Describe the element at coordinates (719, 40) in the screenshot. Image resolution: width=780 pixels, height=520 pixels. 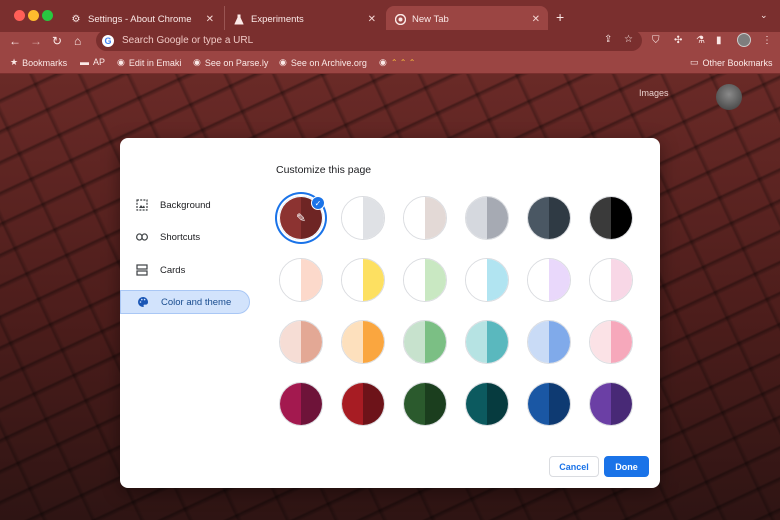
I see `side-panel-icon: ▮` at that location.